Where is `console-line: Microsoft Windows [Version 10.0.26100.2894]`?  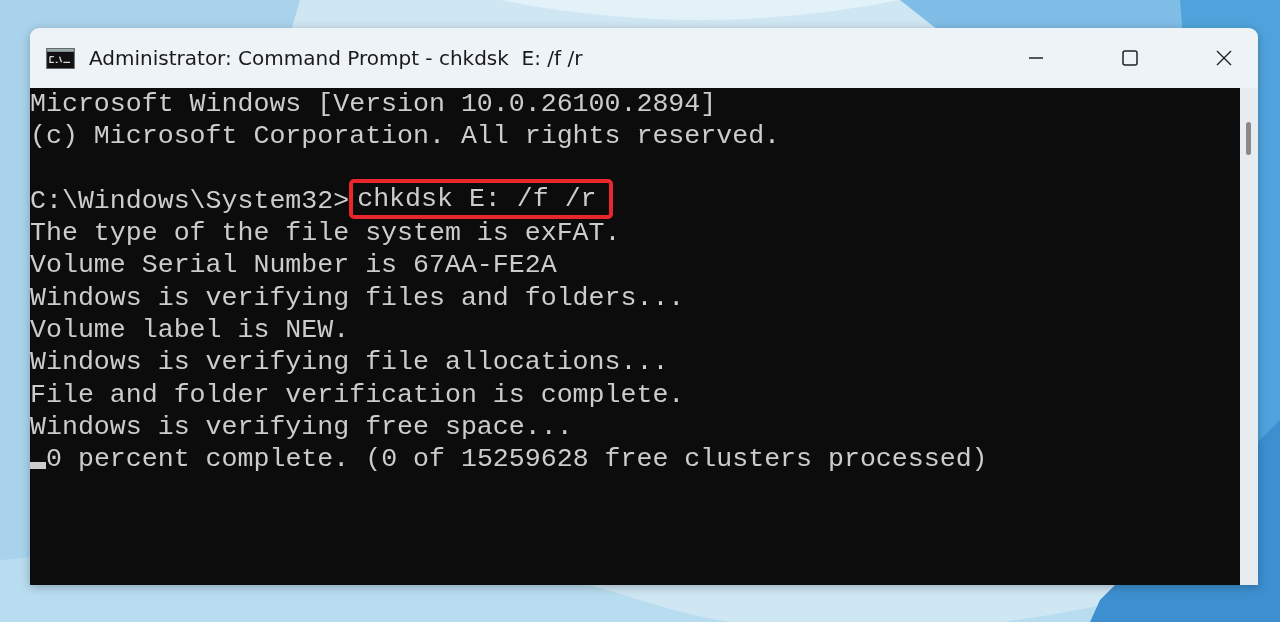 console-line: Microsoft Windows [Version 10.0.26100.2894] is located at coordinates (374, 104).